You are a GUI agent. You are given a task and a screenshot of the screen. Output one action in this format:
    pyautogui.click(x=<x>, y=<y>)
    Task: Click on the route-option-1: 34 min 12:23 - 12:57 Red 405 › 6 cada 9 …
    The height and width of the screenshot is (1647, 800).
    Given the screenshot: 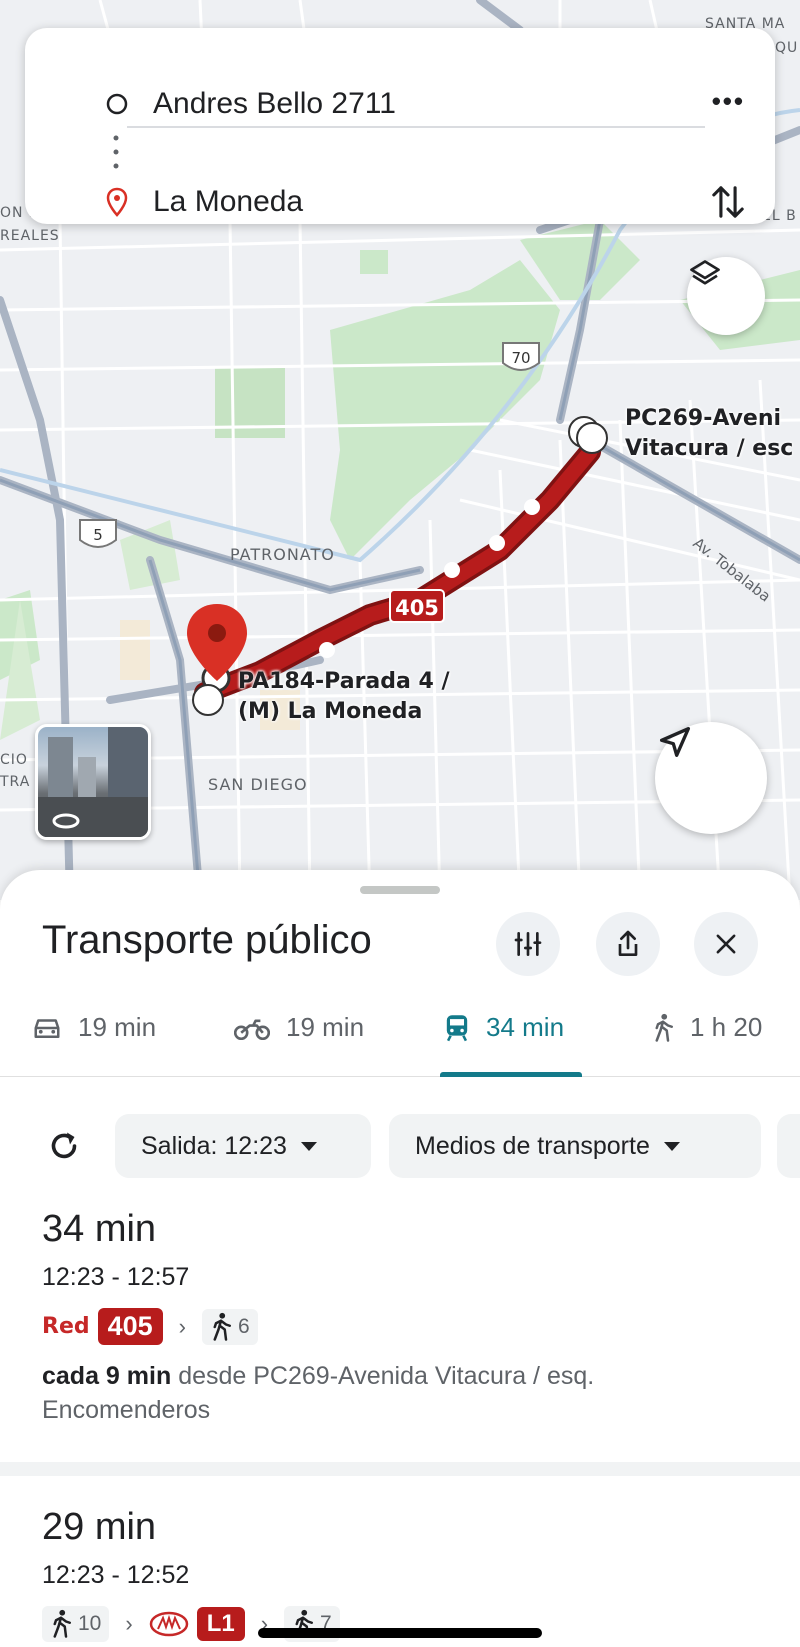 What is the action you would take?
    pyautogui.click(x=402, y=1317)
    